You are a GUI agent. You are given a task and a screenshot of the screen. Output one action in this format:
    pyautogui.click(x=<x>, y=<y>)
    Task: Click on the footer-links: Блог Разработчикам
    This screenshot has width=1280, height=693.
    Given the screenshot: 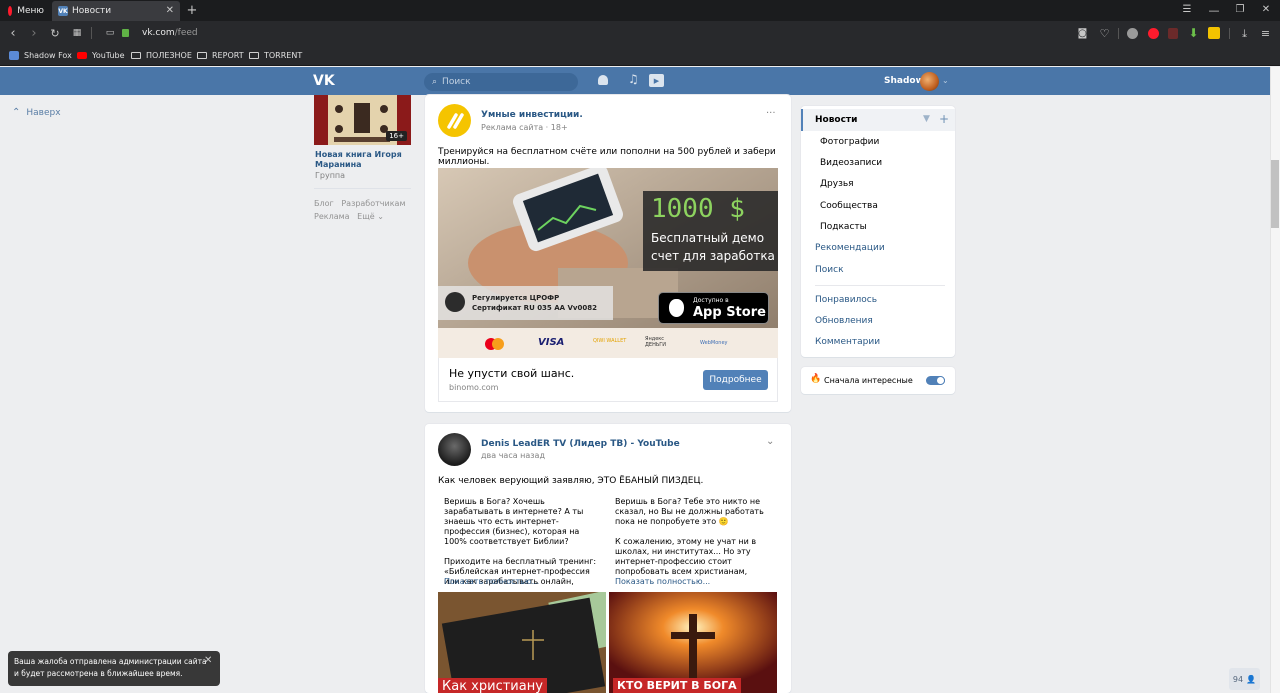 What is the action you would take?
    pyautogui.click(x=360, y=203)
    